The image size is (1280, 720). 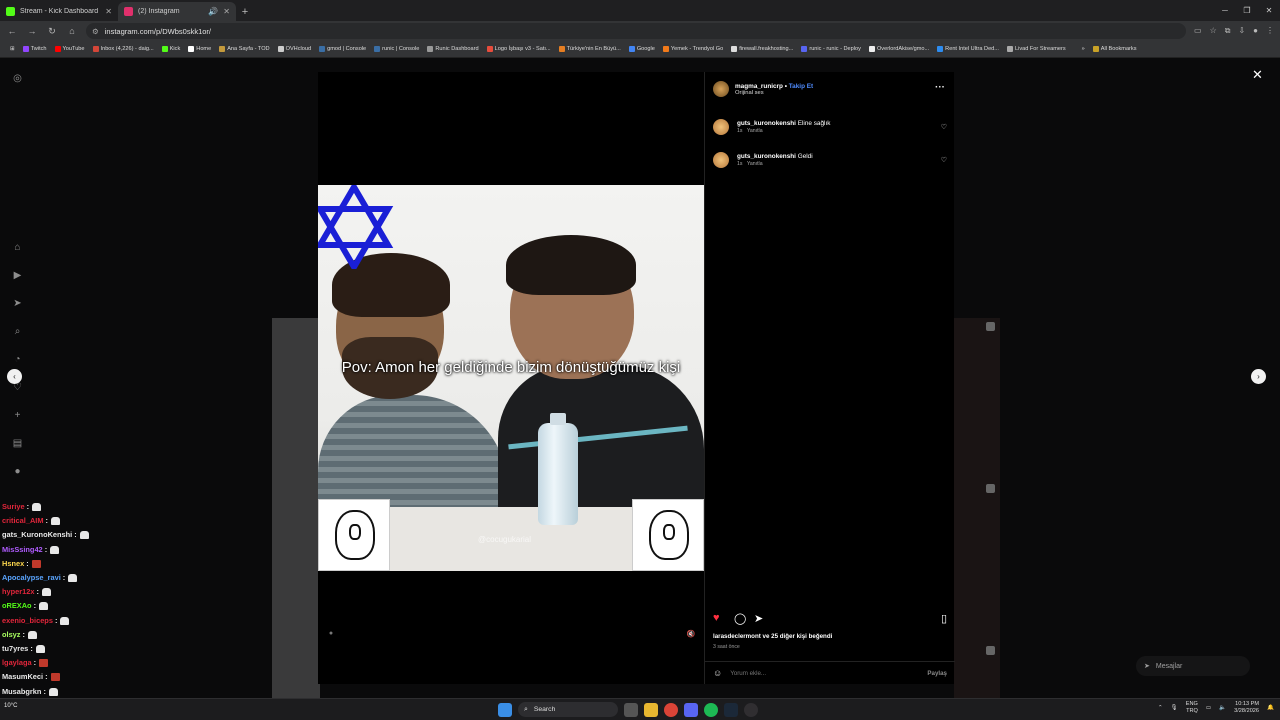 I want to click on profile-icon: ●, so click(x=17, y=471).